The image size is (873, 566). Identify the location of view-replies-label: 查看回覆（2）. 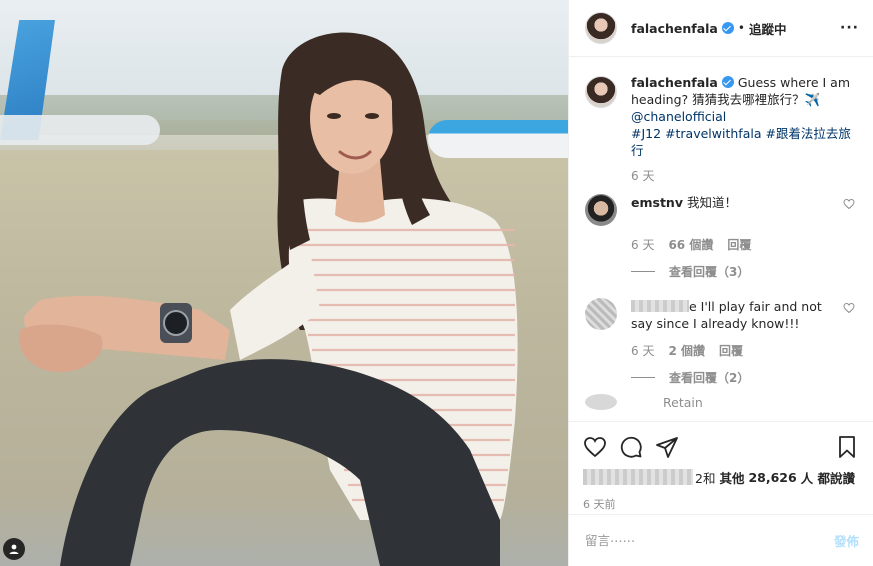
(709, 378).